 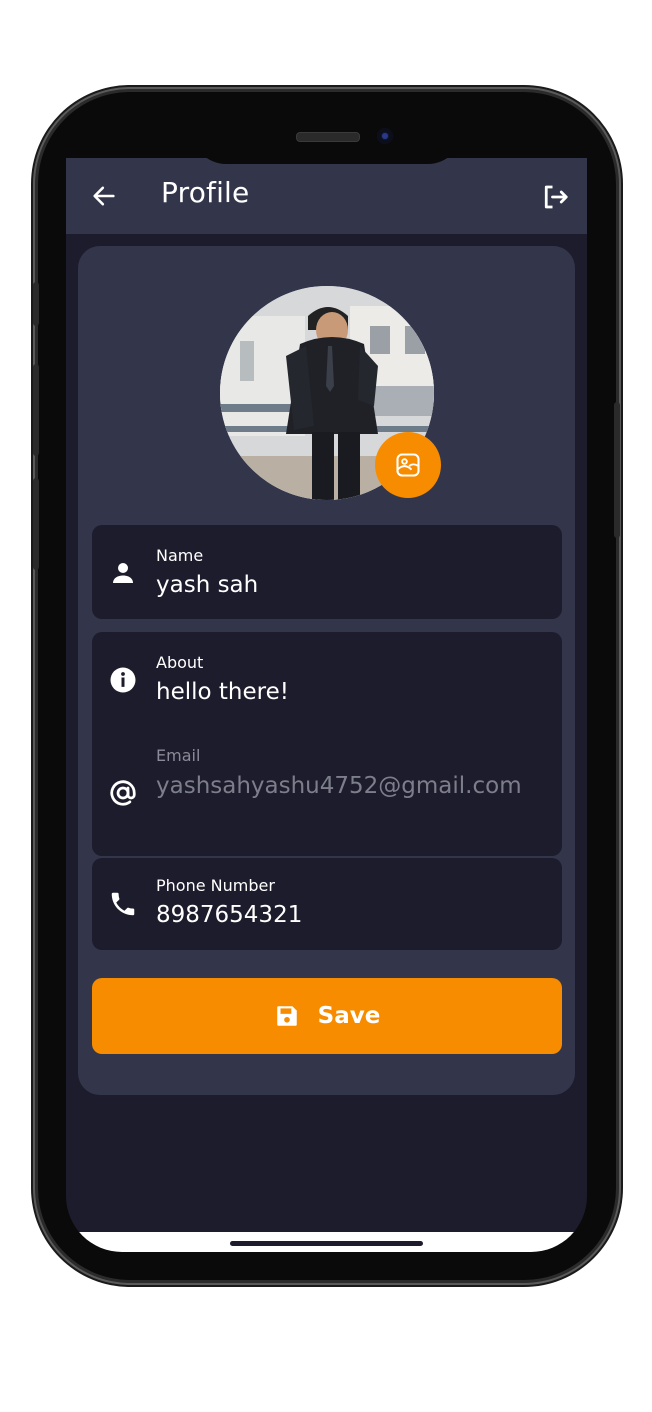 What do you see at coordinates (356, 692) in the screenshot?
I see `about-value: hello there!` at bounding box center [356, 692].